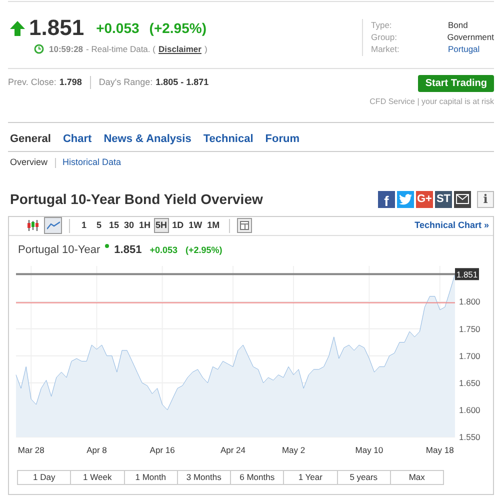 The height and width of the screenshot is (502, 502). I want to click on y-axis-label: 1.800, so click(469, 301).